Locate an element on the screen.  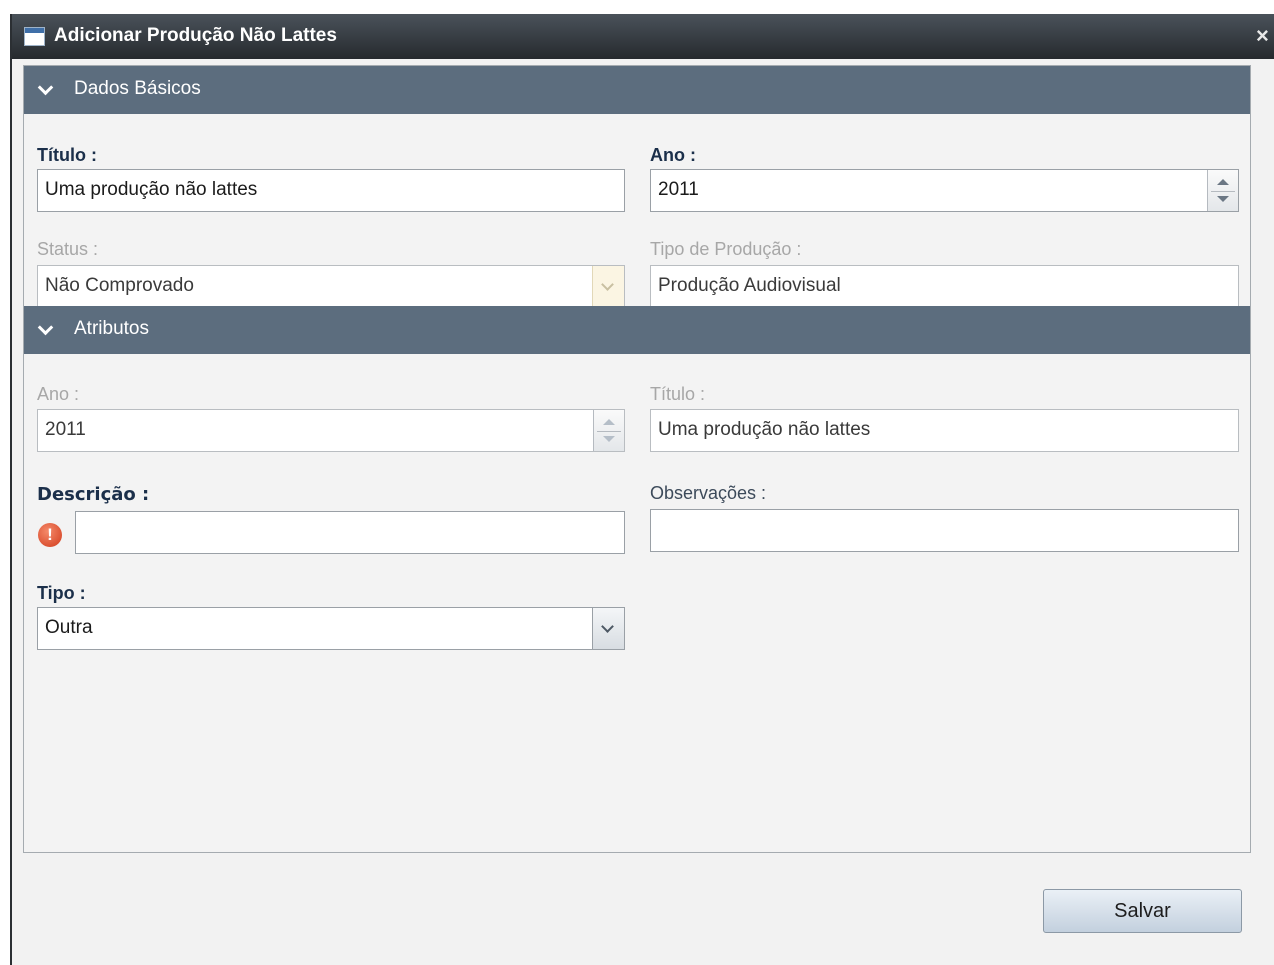
ano-label: Ano : is located at coordinates (673, 155).